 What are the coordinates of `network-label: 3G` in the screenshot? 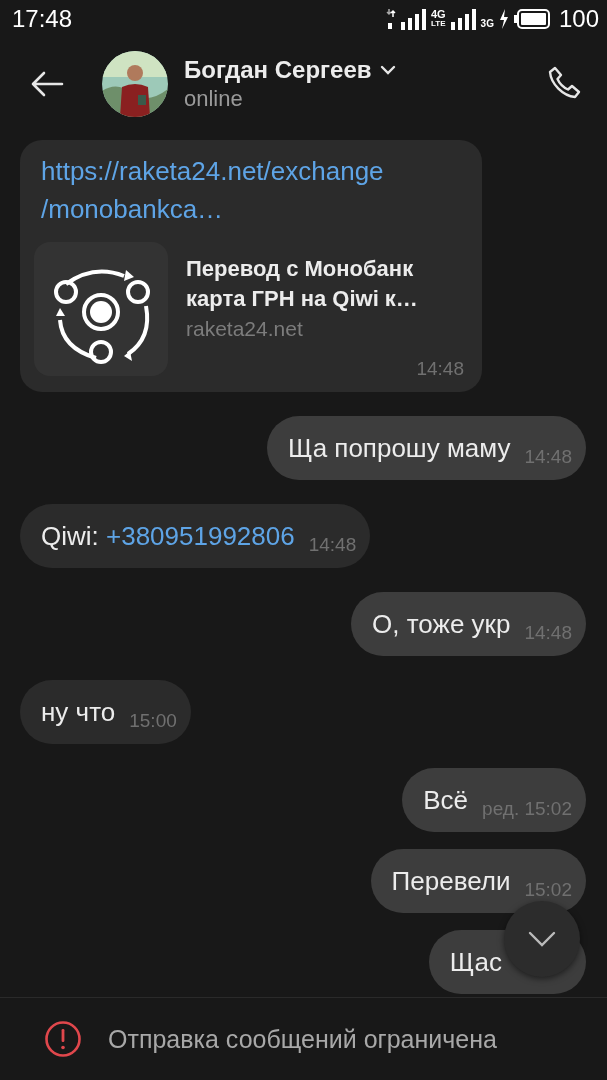 It's located at (487, 23).